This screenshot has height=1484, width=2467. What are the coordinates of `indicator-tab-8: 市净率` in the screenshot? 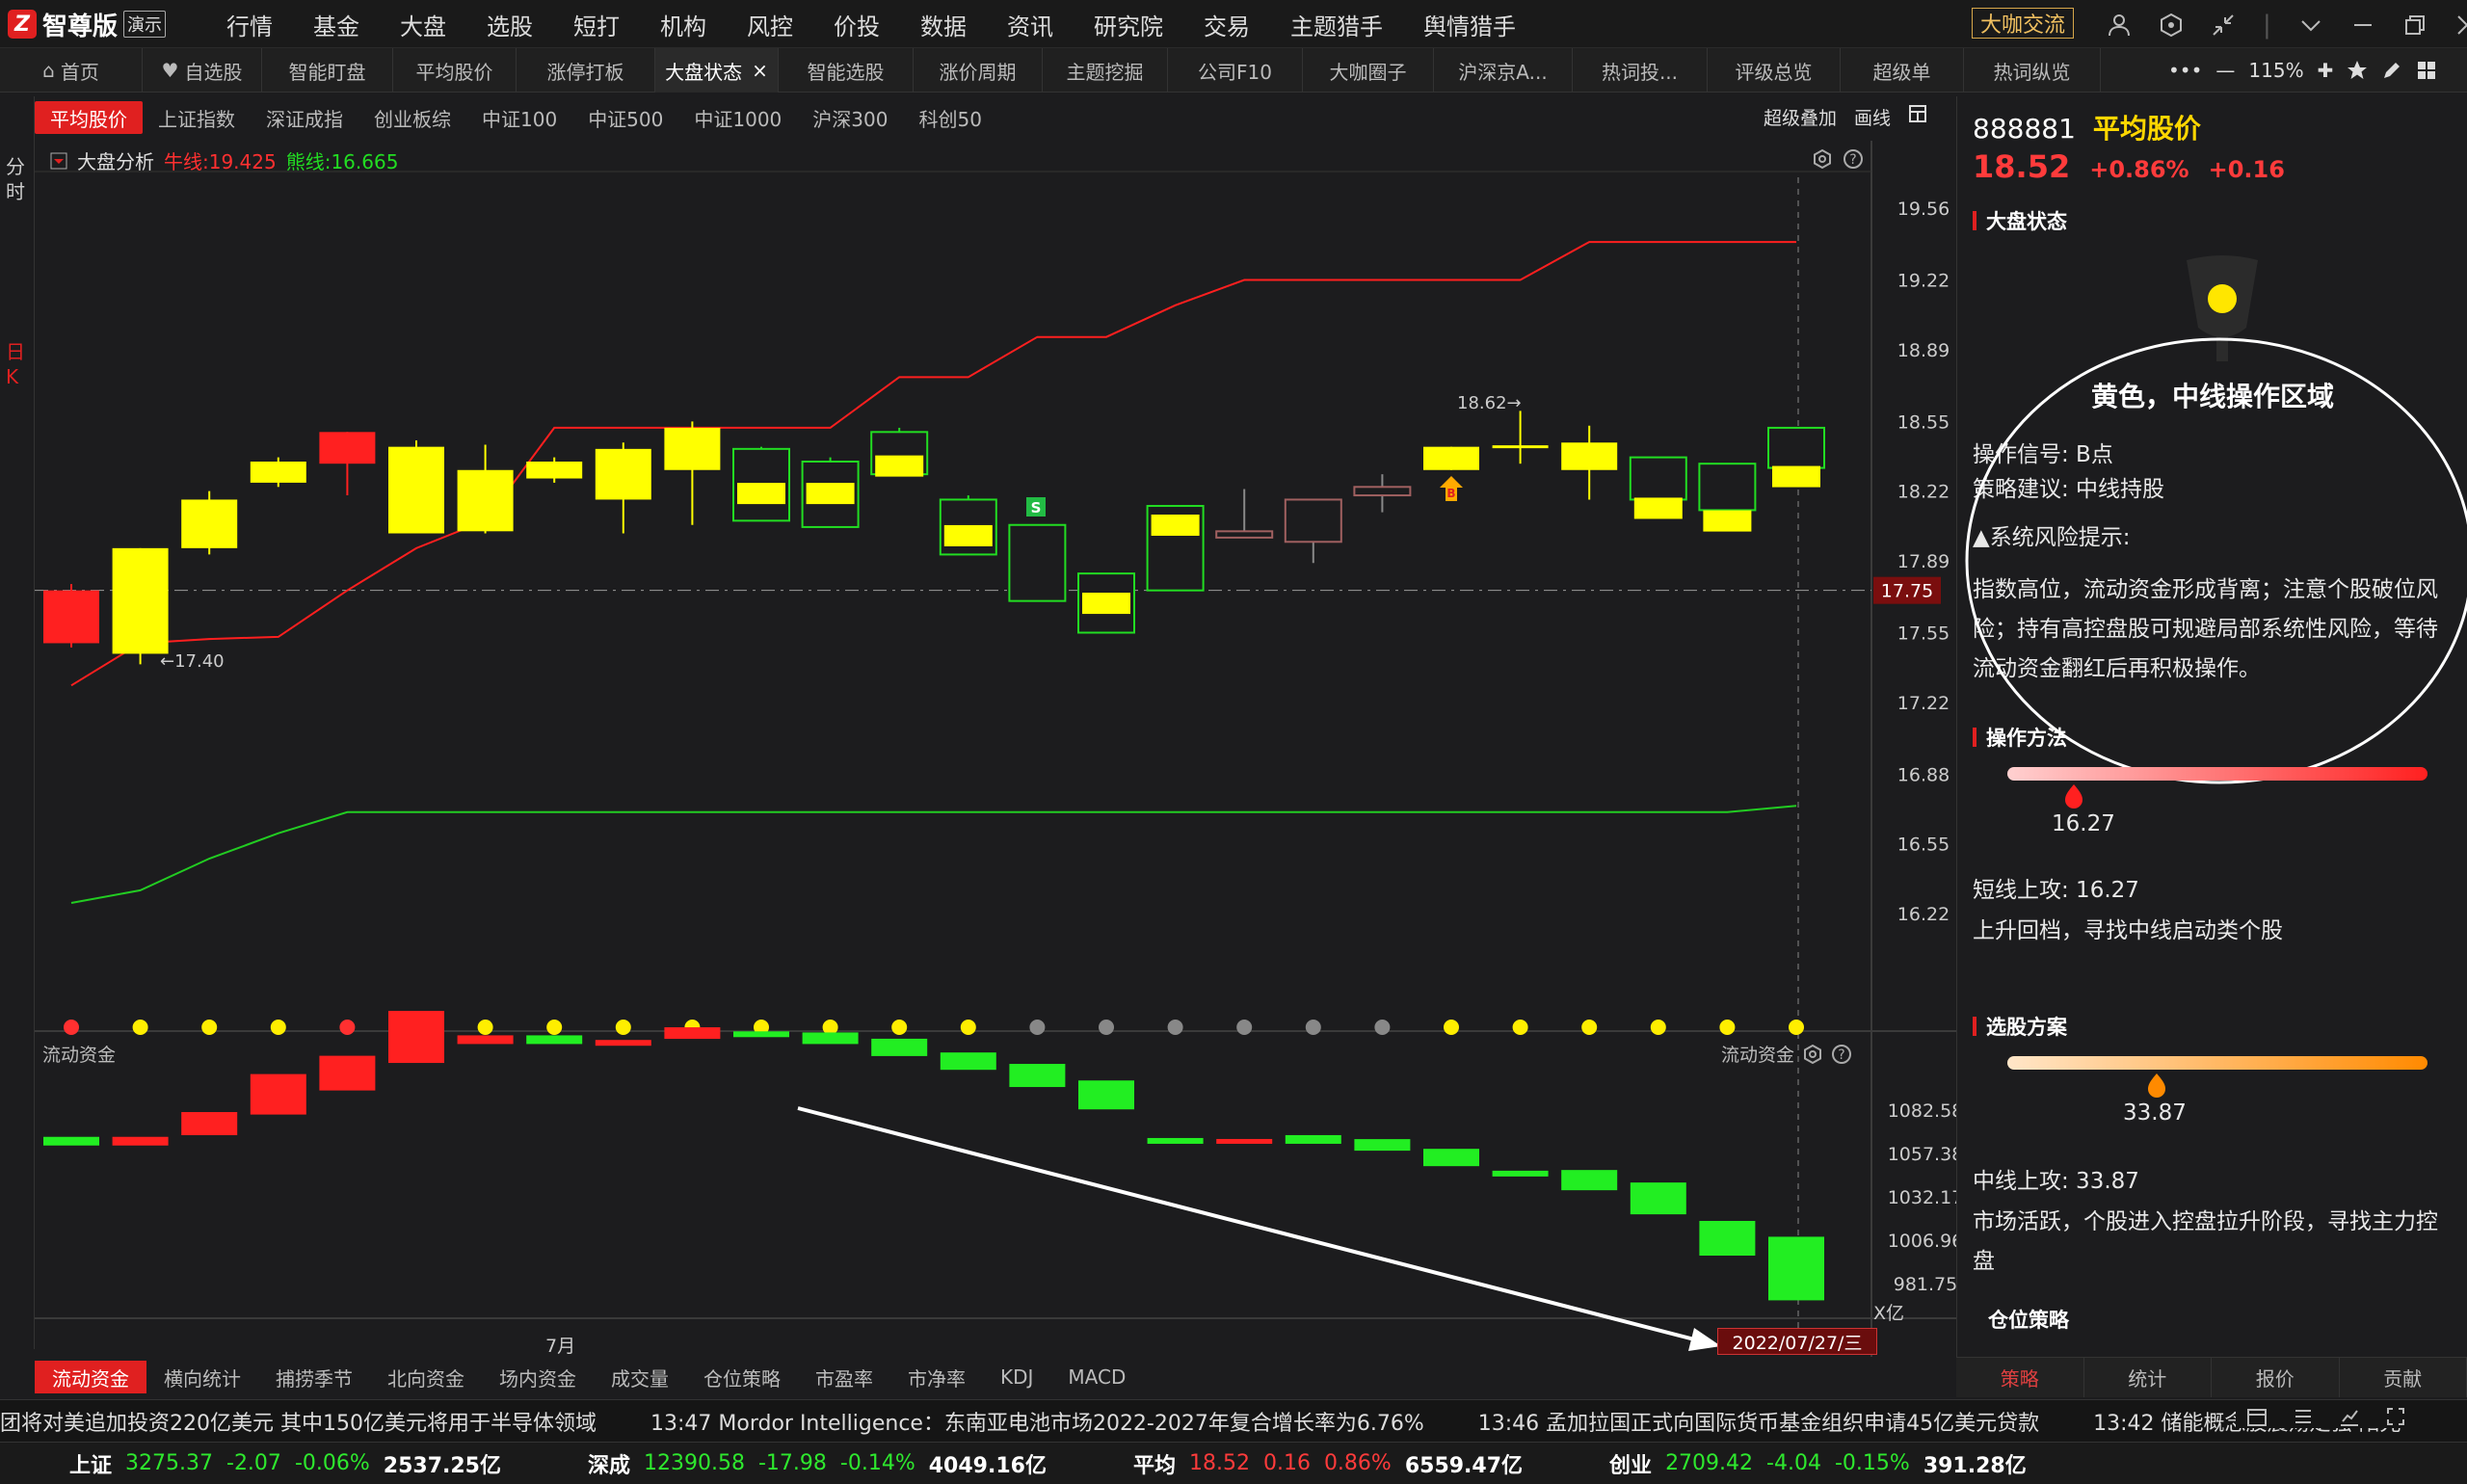 It's located at (936, 1377).